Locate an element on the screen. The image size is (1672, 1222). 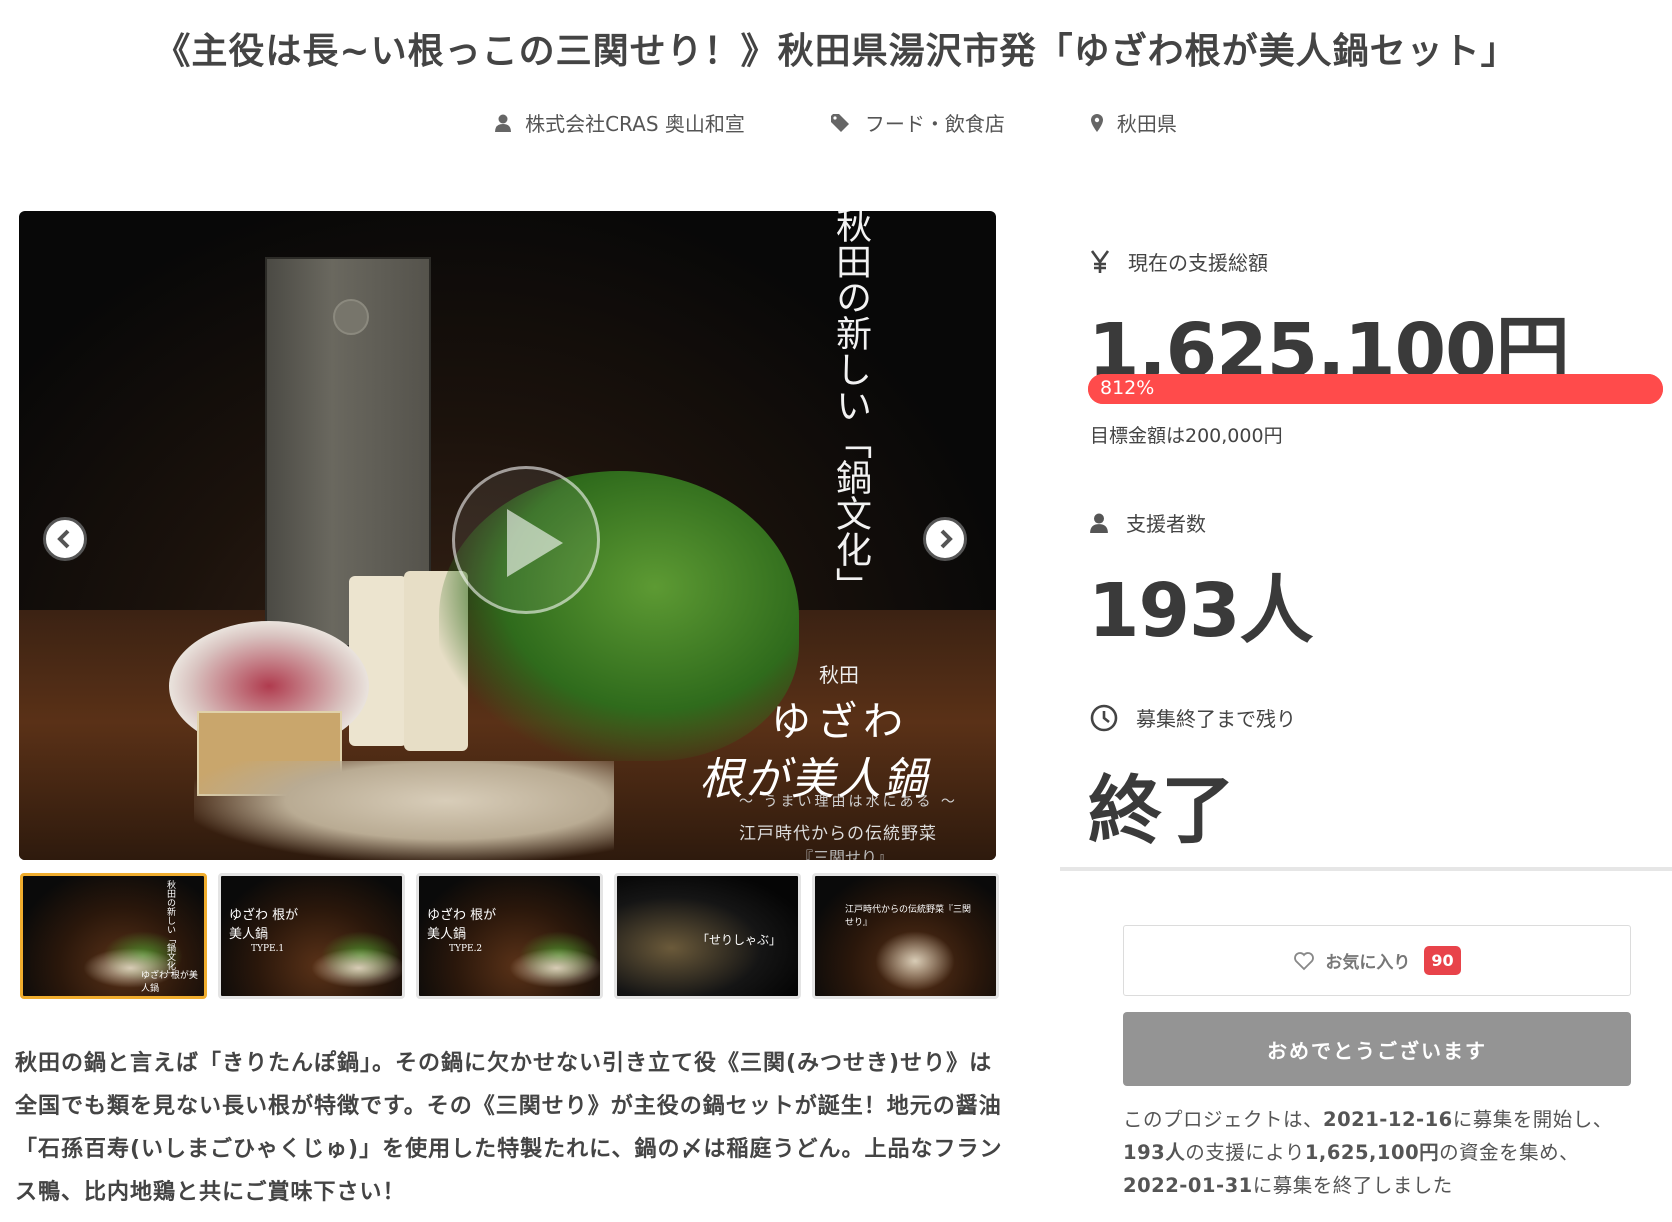
tag-icon is located at coordinates (839, 122).